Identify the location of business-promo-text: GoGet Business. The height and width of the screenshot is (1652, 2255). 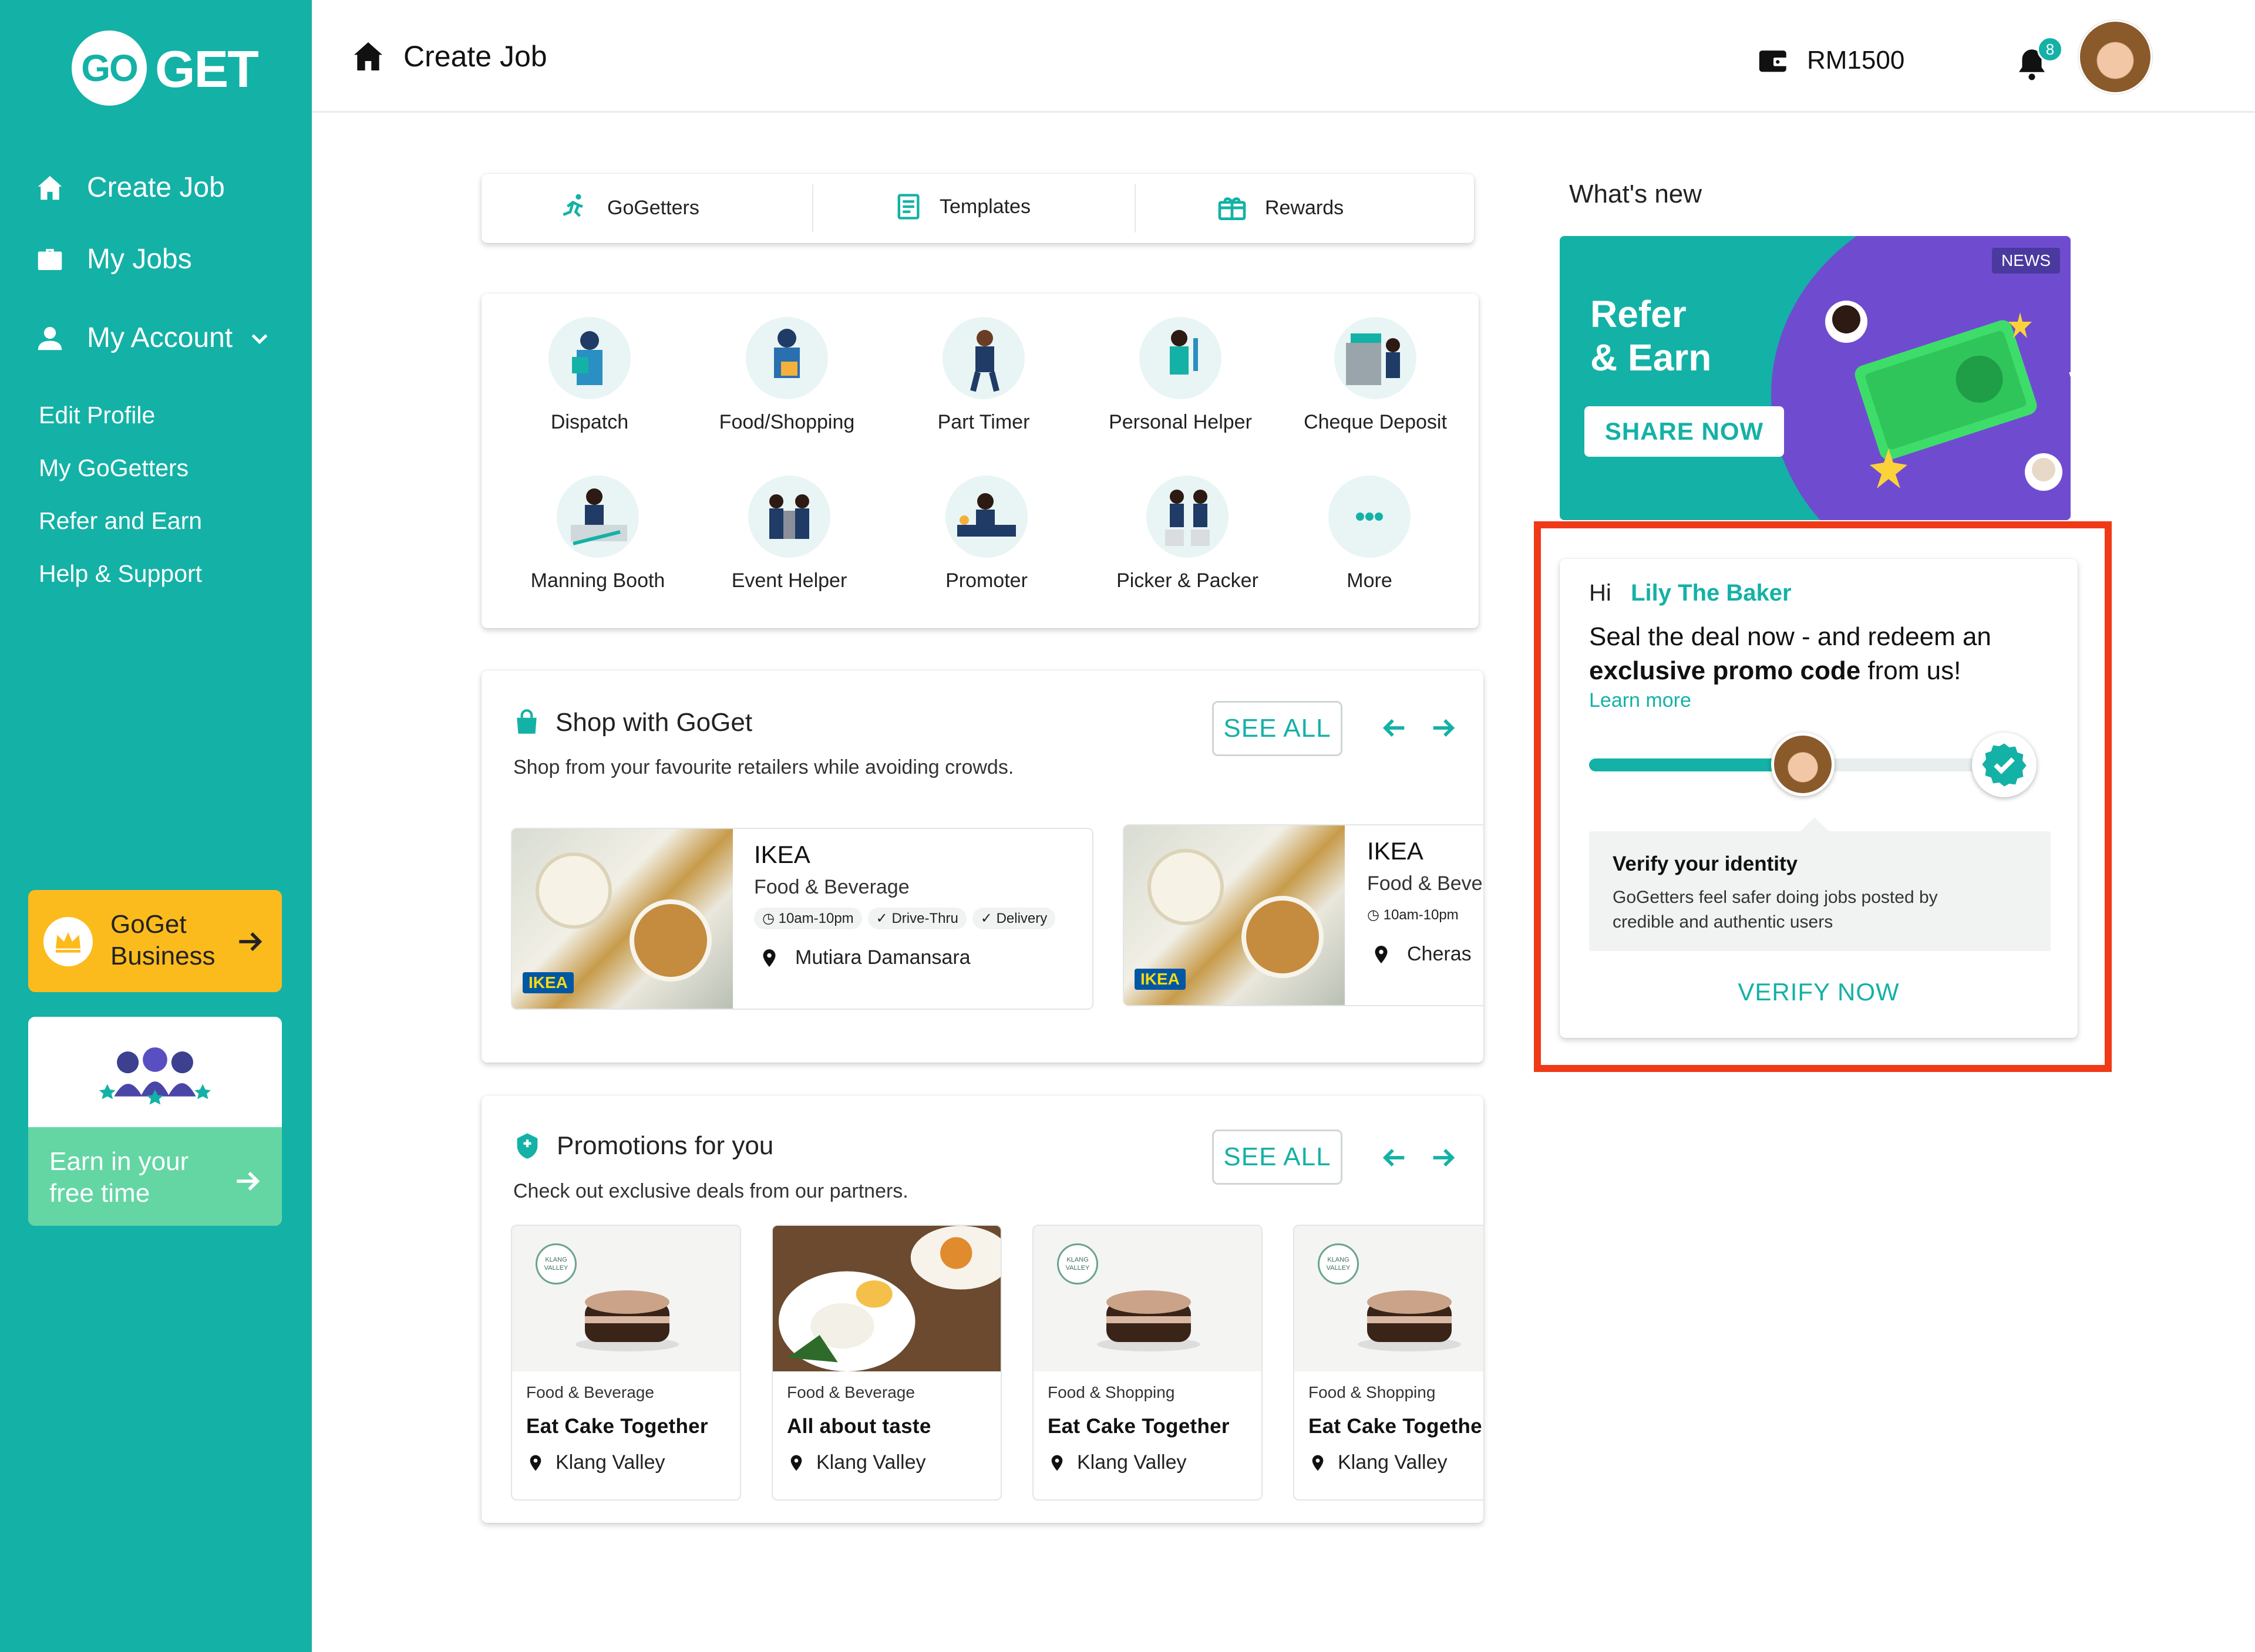
(163, 940).